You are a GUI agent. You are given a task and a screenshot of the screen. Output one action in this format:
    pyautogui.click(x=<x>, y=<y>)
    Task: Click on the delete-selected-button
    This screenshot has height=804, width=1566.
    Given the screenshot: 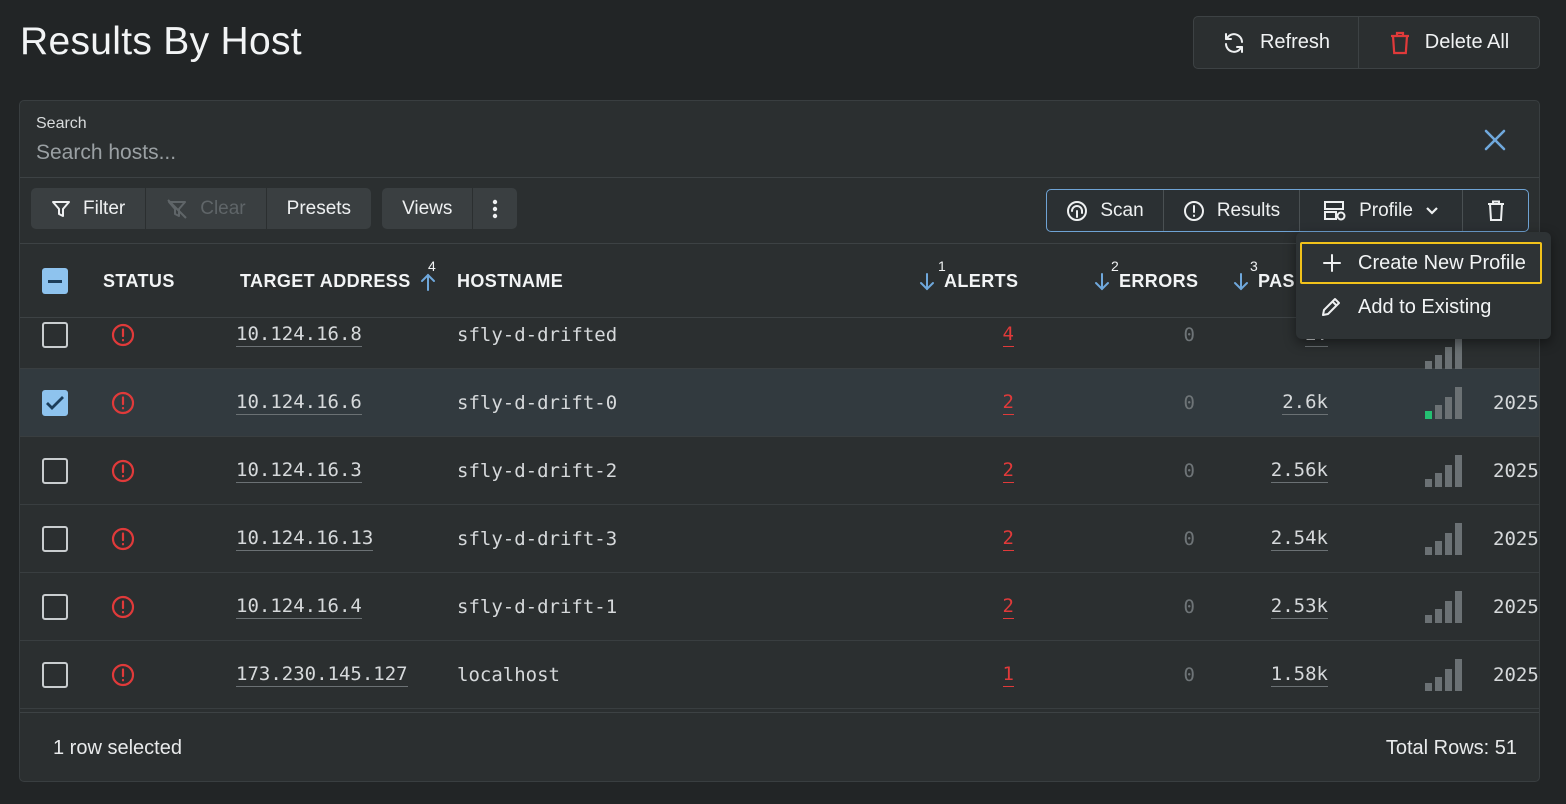 What is the action you would take?
    pyautogui.click(x=1495, y=210)
    